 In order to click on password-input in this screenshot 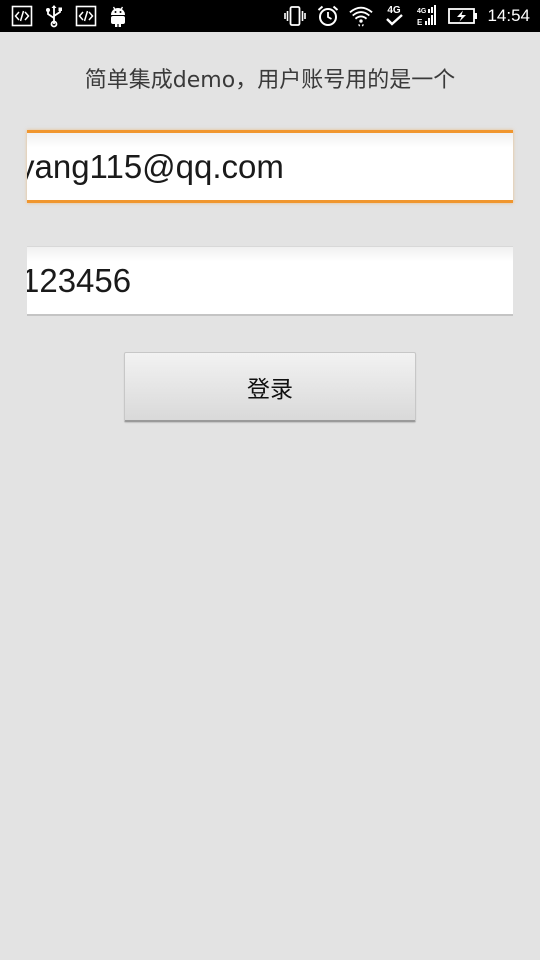, I will do `click(270, 280)`.